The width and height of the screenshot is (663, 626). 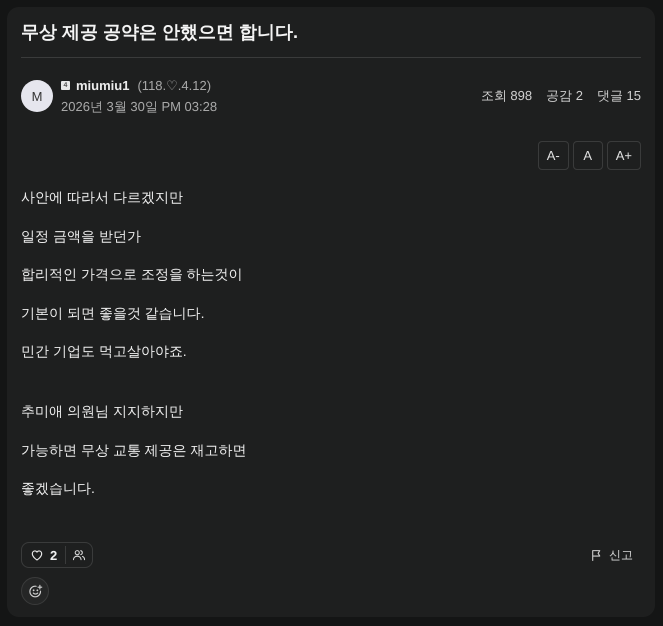 I want to click on post-date: 2026년 3월 30일 PM 03:28, so click(x=139, y=107).